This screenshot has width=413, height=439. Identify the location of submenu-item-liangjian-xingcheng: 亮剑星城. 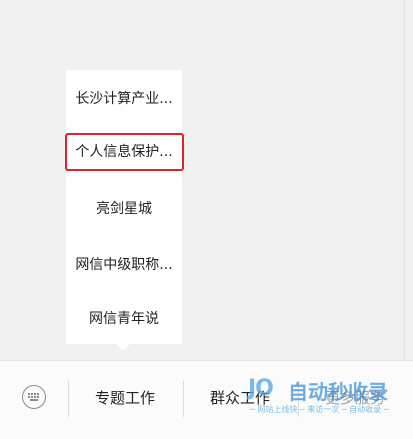
(124, 208).